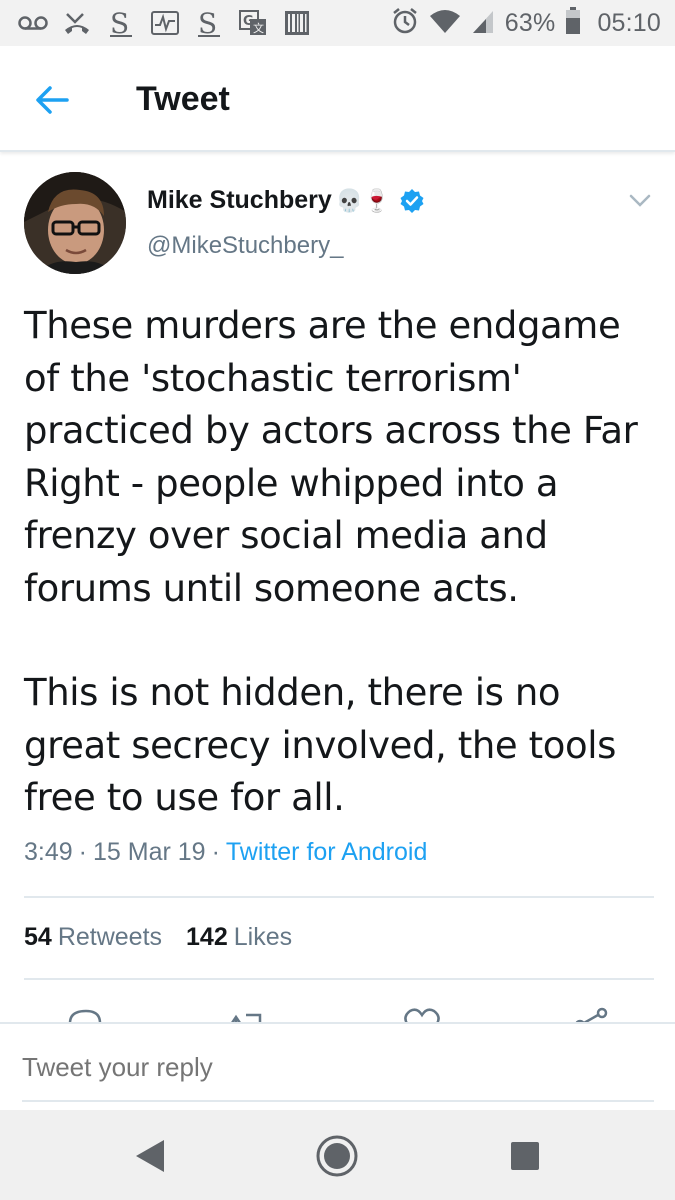 The height and width of the screenshot is (1200, 675). I want to click on wifi-icon, so click(445, 23).